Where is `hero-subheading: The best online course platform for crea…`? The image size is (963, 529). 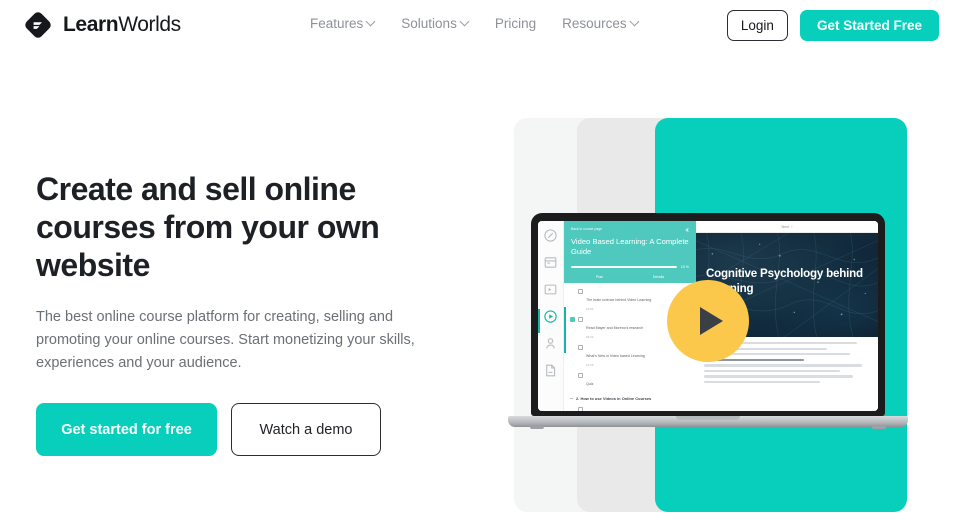
hero-subheading: The best online course platform for crea… is located at coordinates (225, 340).